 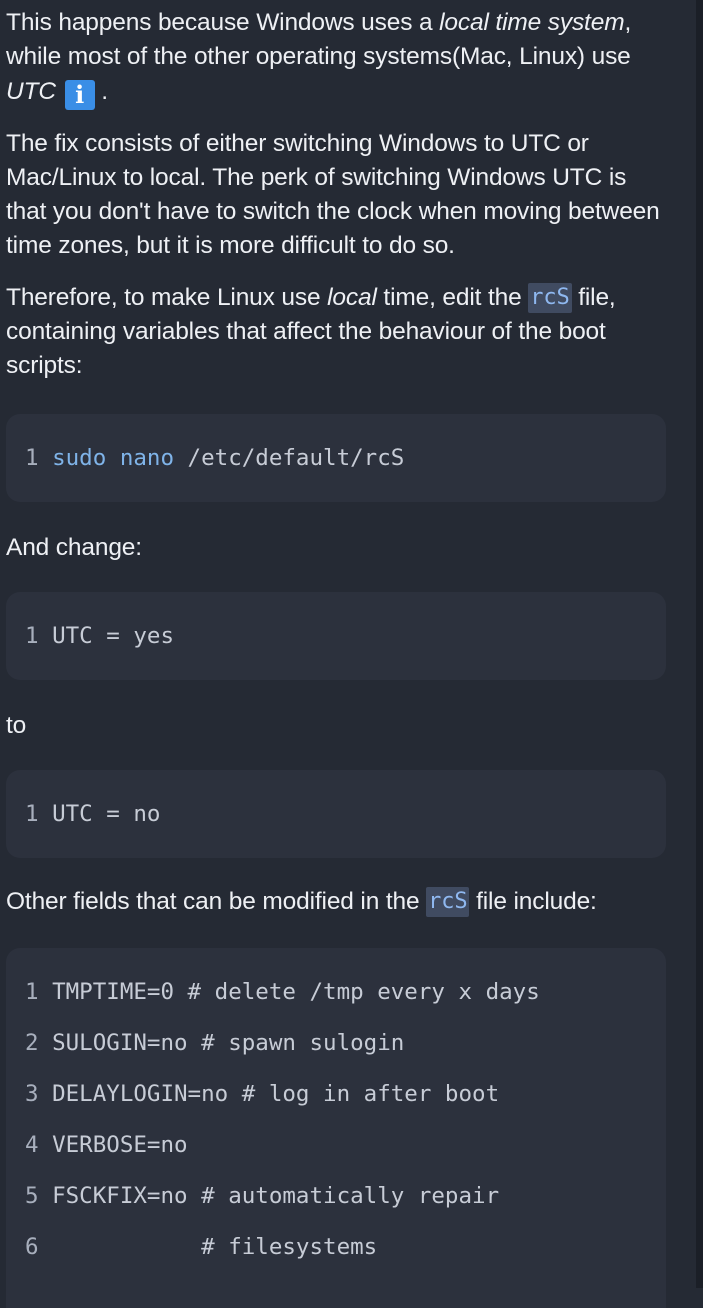 I want to click on line-number: 3, so click(x=32, y=1094).